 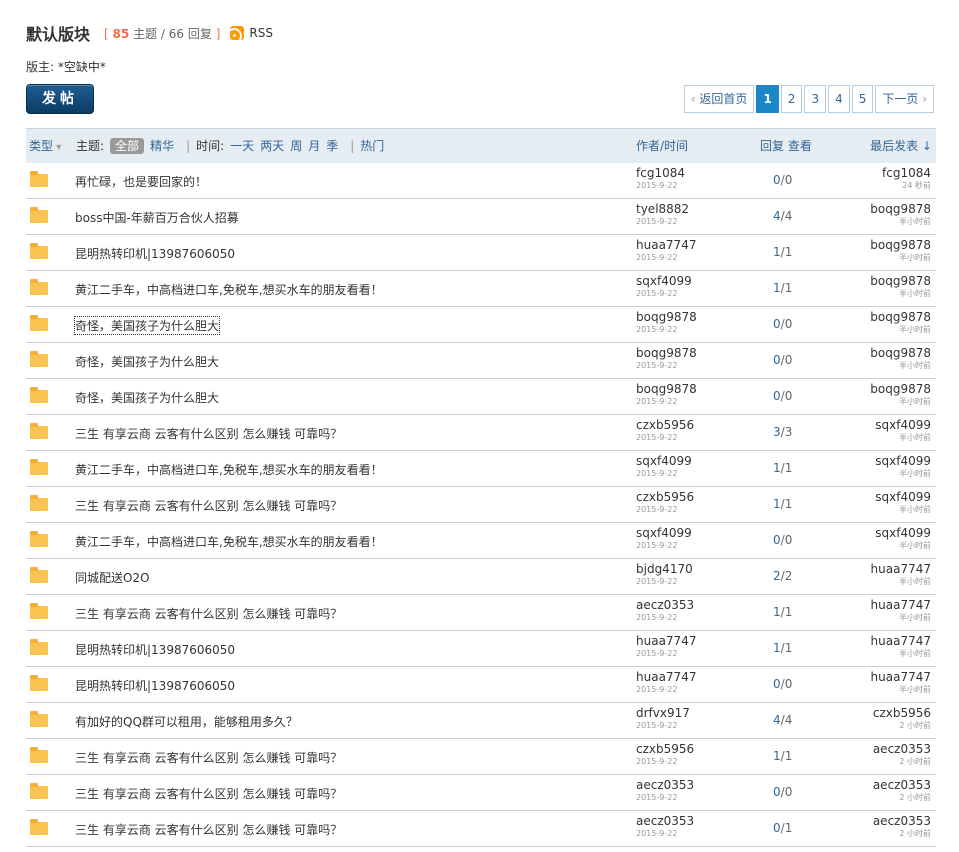 I want to click on author-link: fcg1084, so click(x=660, y=173).